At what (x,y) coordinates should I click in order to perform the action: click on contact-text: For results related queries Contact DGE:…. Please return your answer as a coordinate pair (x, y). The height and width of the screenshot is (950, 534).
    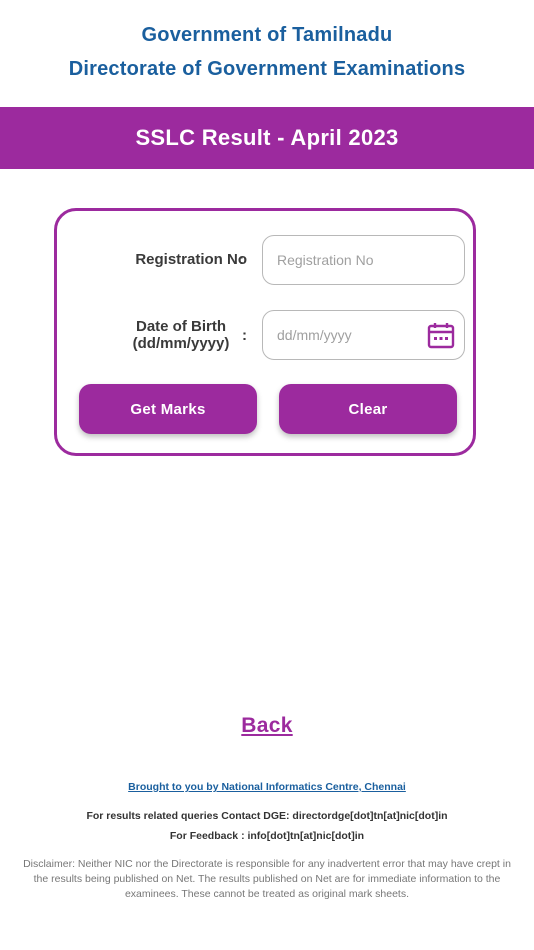
    Looking at the image, I should click on (267, 816).